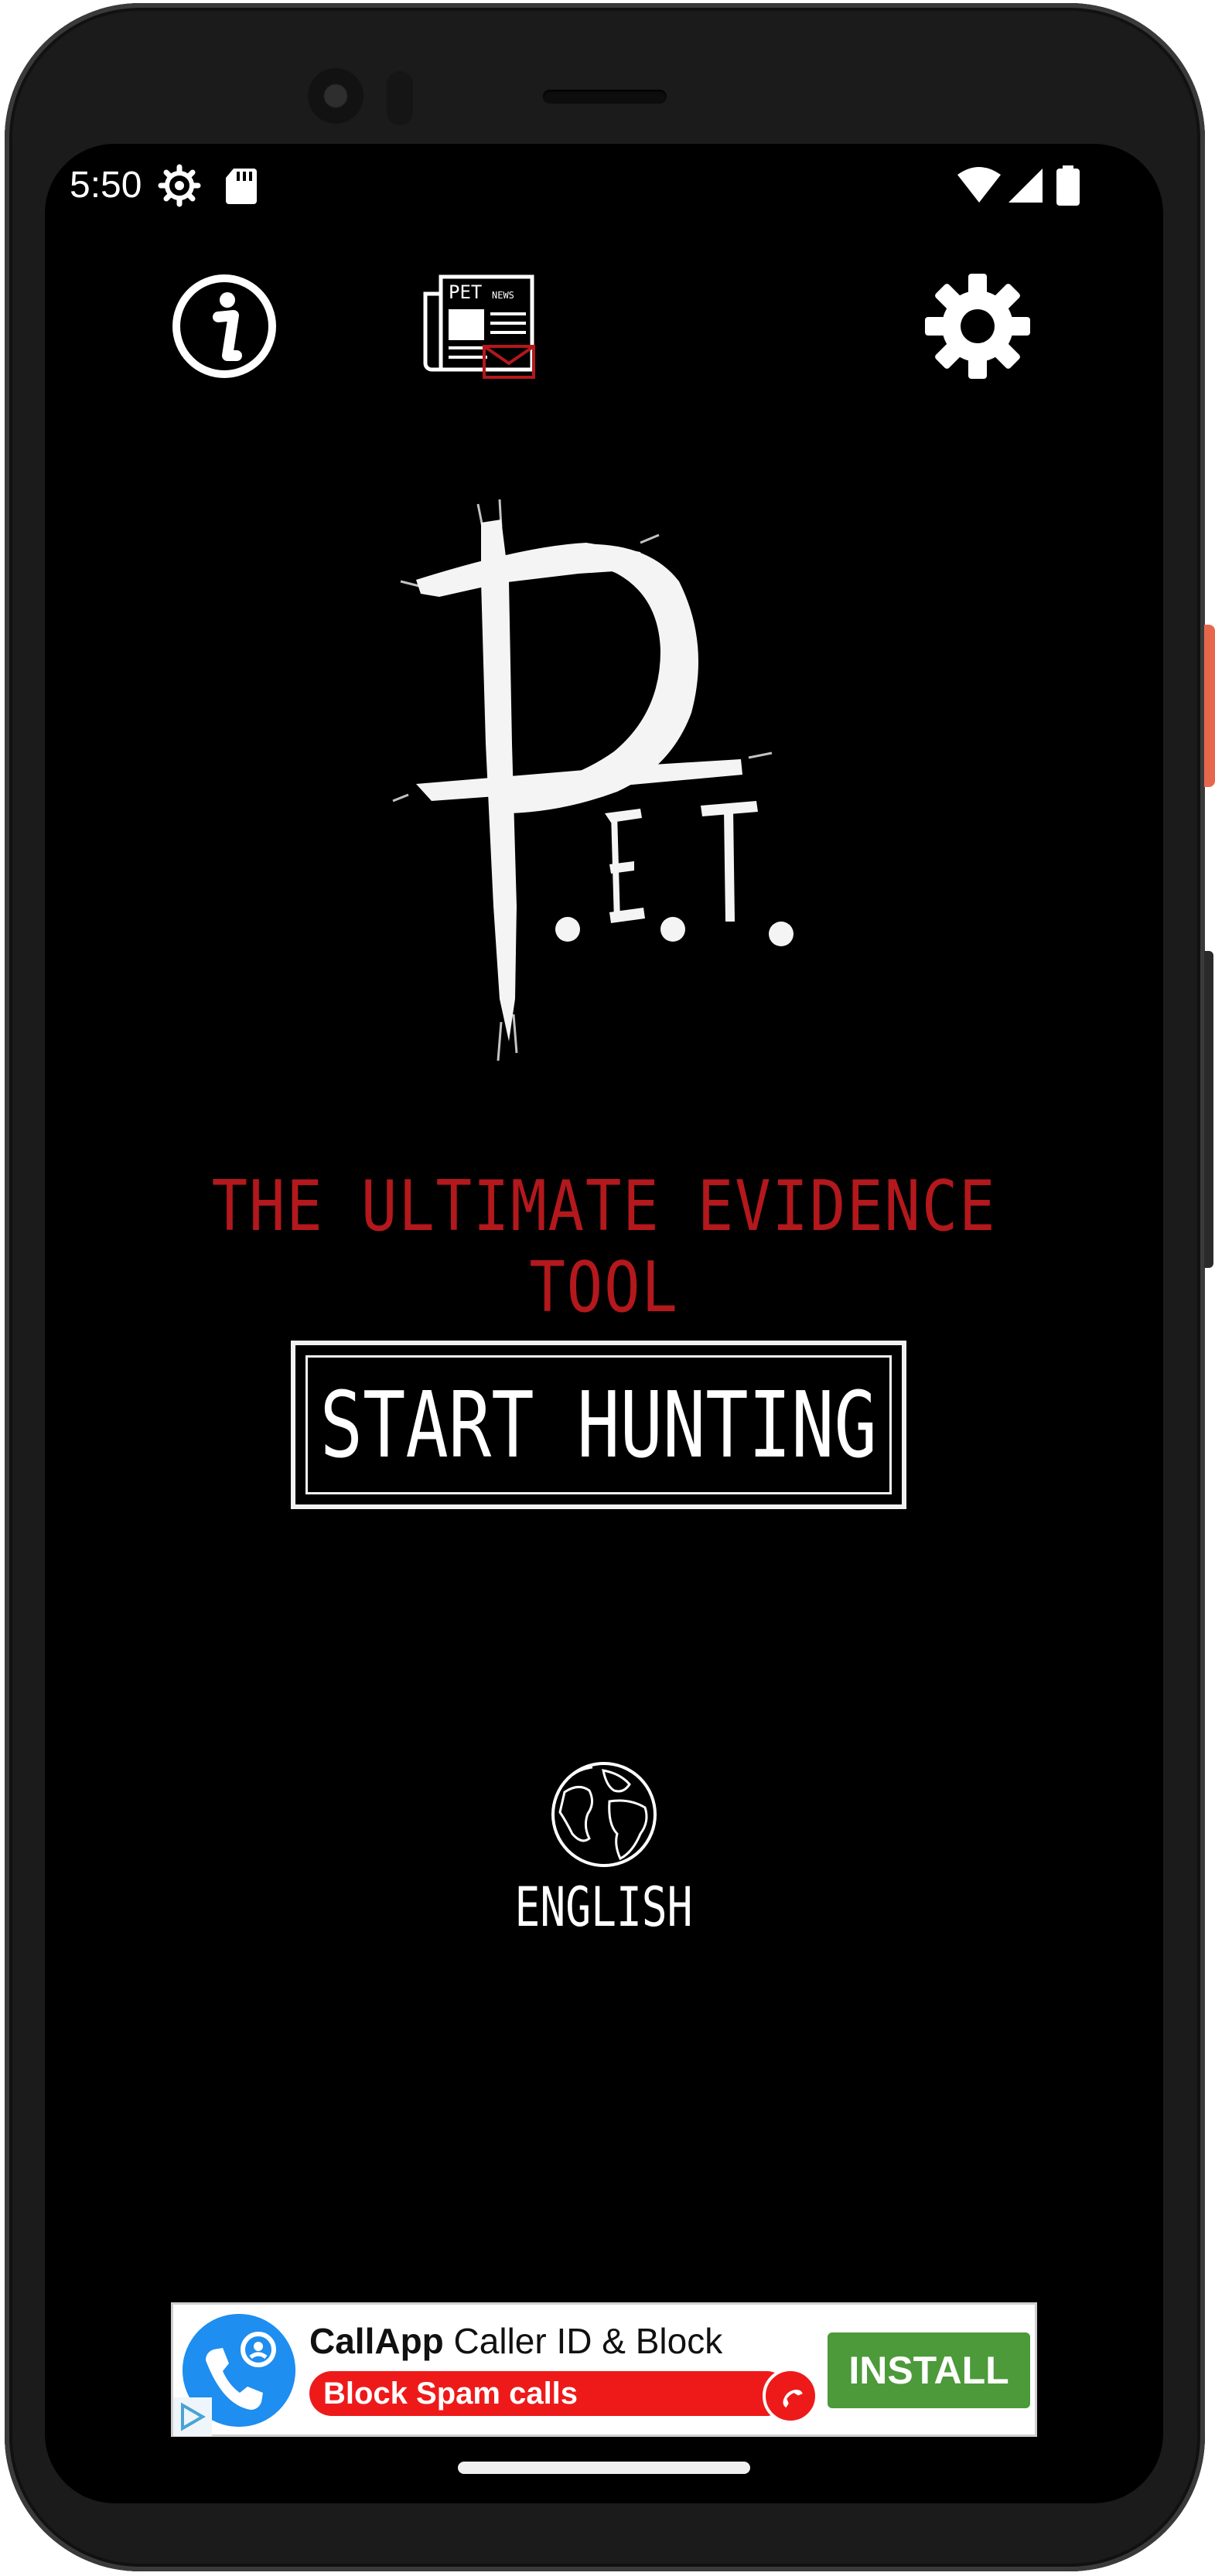 Image resolution: width=1215 pixels, height=2576 pixels. Describe the element at coordinates (978, 326) in the screenshot. I see `settings-icon` at that location.